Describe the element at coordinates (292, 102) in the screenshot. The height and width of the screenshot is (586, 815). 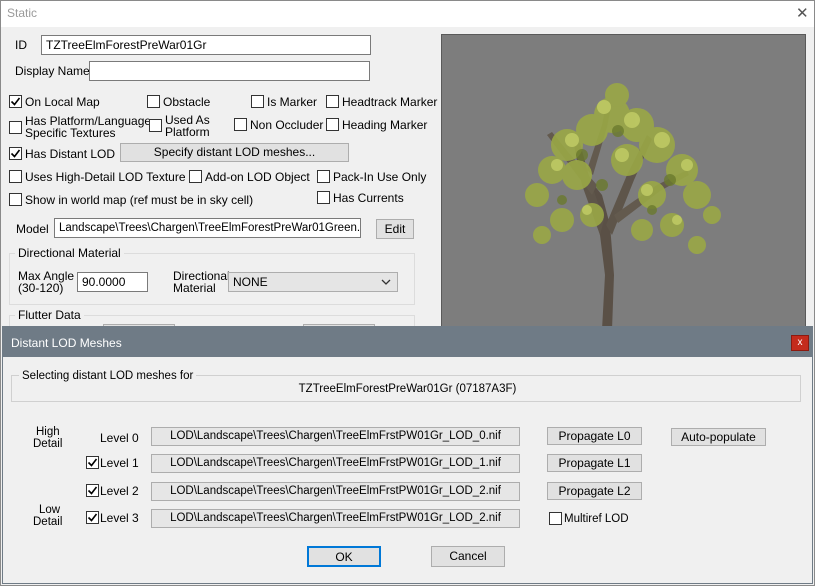
I see `is-marker-label: Is Marker` at that location.